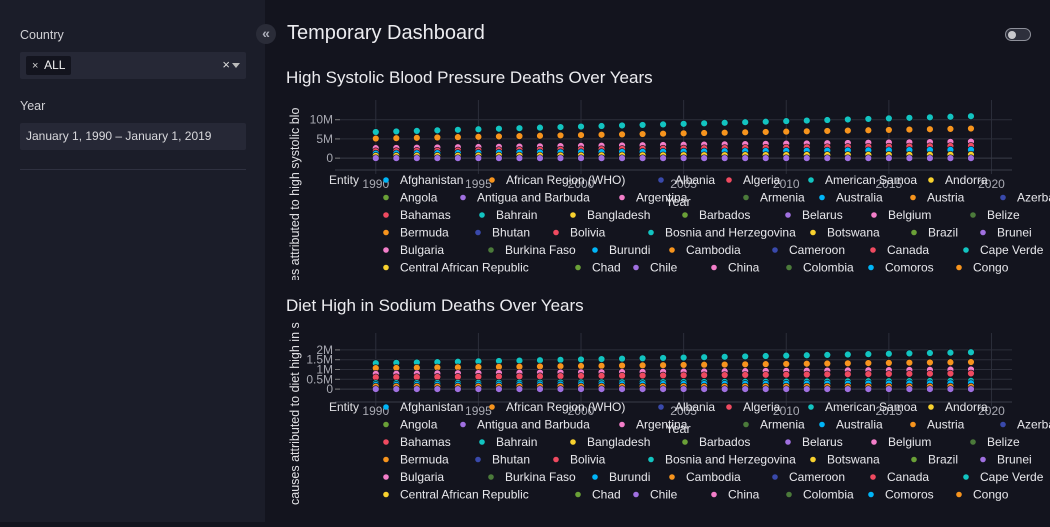 Image resolution: width=1050 pixels, height=527 pixels. What do you see at coordinates (464, 268) in the screenshot?
I see `legend-item: Central African Republic` at bounding box center [464, 268].